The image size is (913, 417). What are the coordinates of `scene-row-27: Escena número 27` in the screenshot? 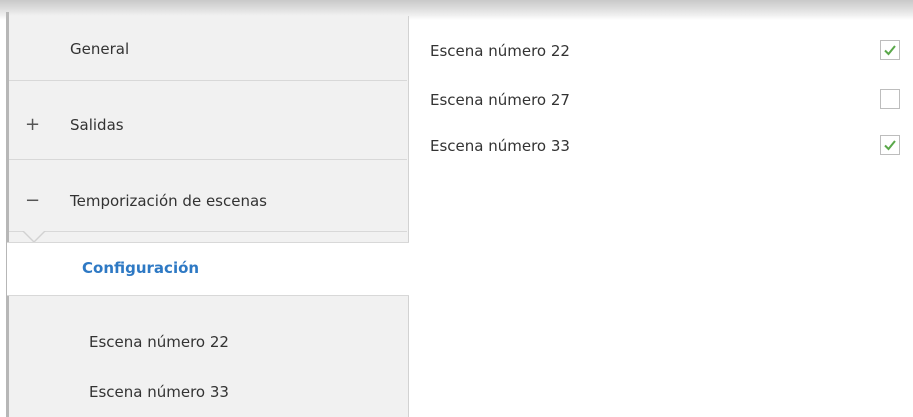 It's located at (665, 101).